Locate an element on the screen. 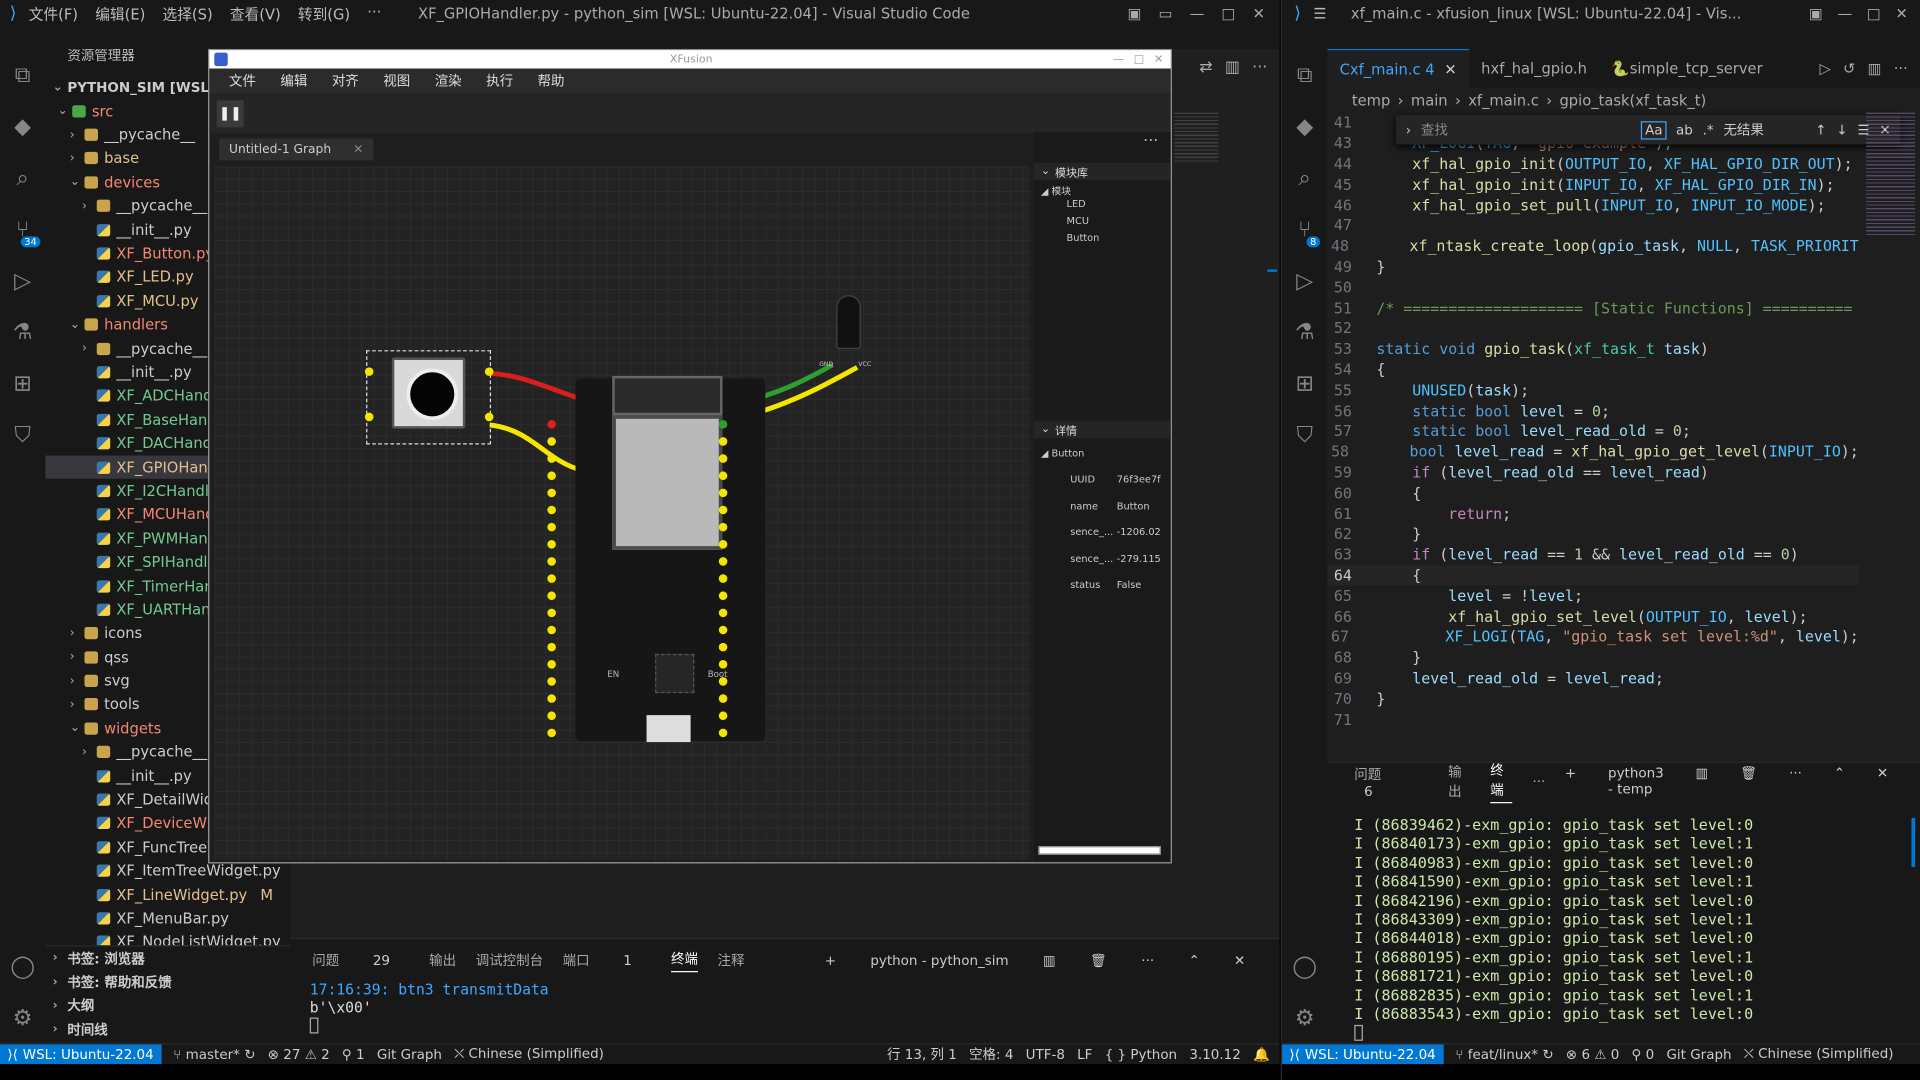  search-icon: ⌕ is located at coordinates (1304, 177).